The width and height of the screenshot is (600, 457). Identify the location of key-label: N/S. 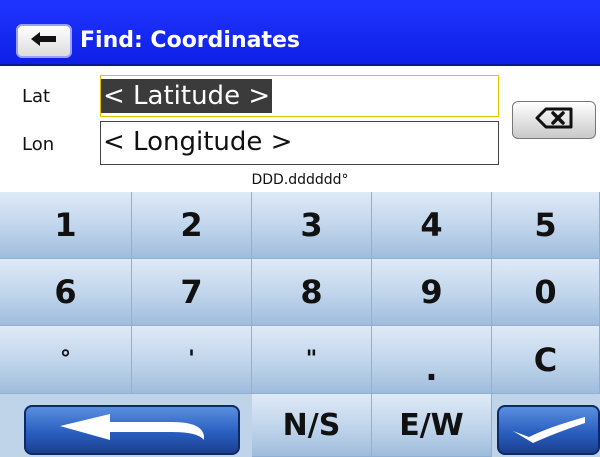
(311, 425).